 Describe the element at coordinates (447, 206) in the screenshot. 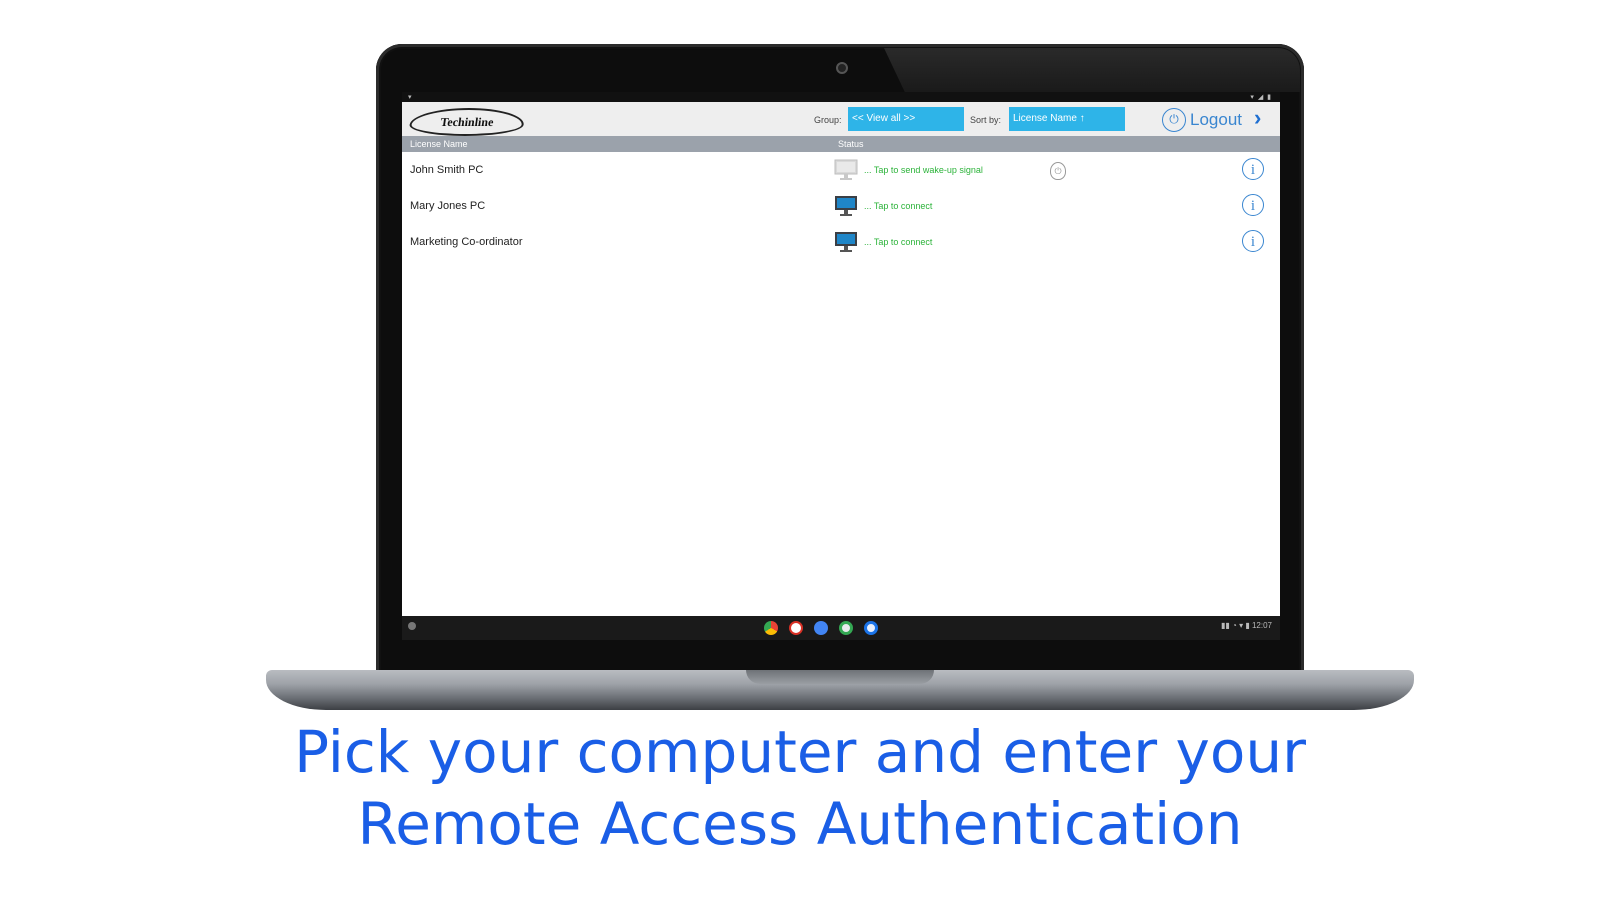

I see `license-name: Mary Jones PC` at that location.